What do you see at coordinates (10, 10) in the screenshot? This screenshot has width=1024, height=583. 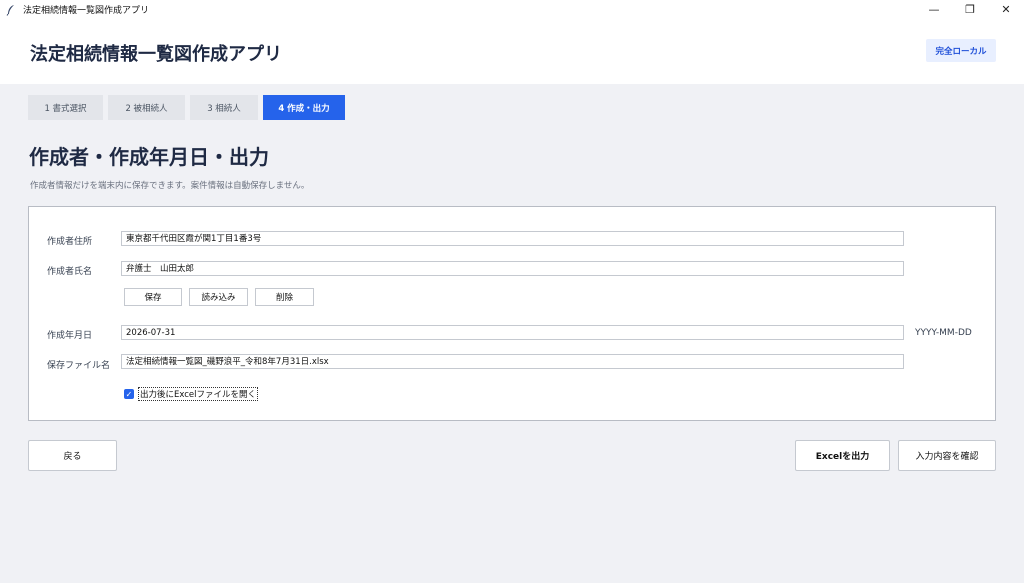 I see `feather-icon` at bounding box center [10, 10].